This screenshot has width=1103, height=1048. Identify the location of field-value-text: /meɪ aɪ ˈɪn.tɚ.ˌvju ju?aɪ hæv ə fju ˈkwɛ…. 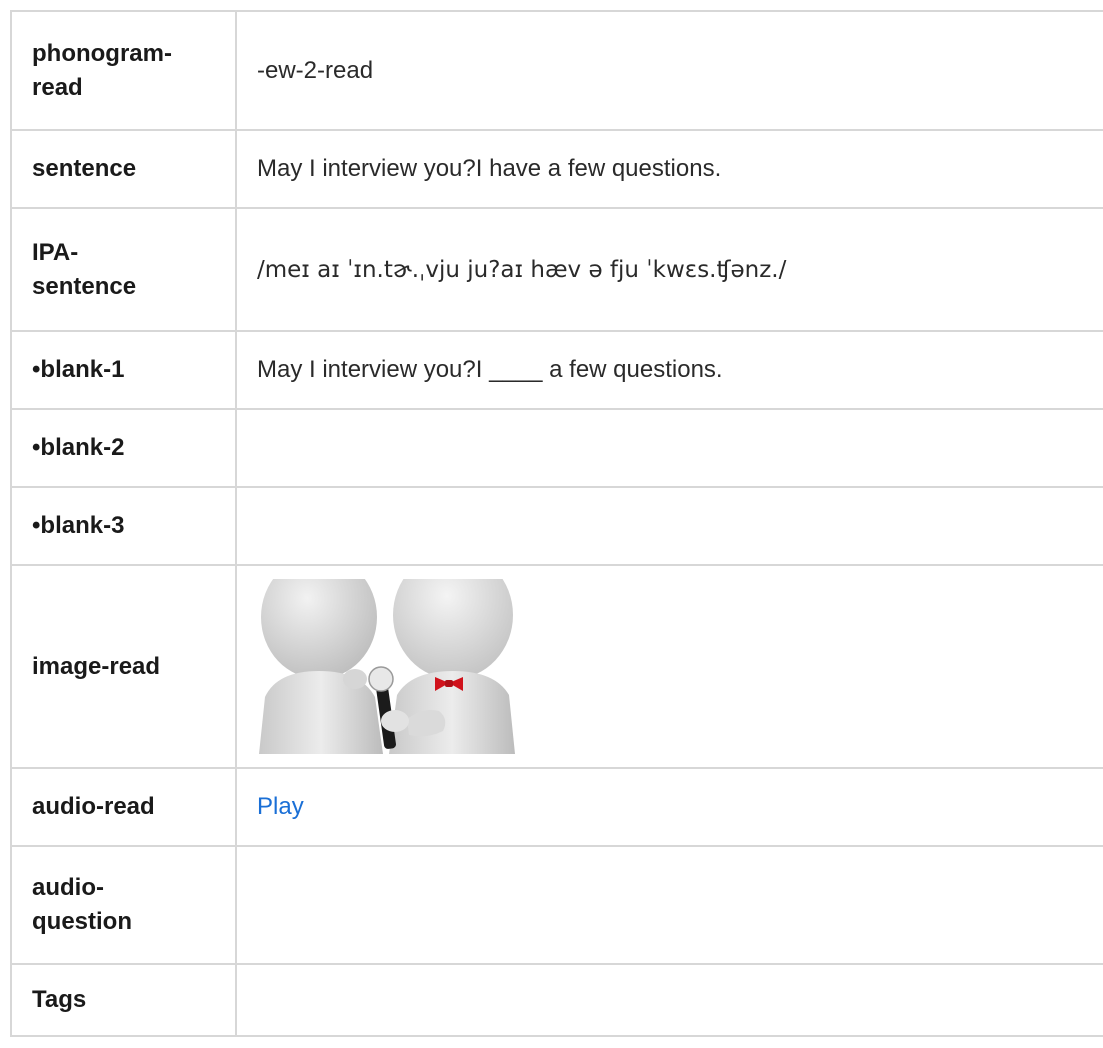
(522, 269).